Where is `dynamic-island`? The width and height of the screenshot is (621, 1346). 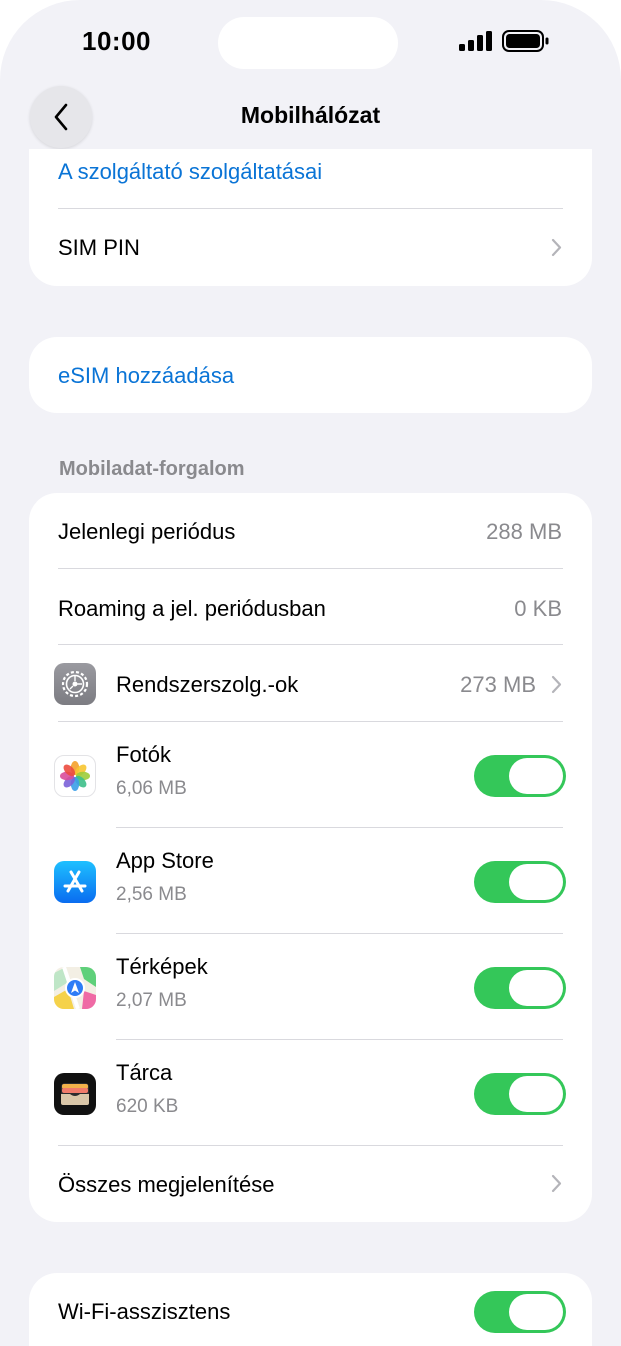
dynamic-island is located at coordinates (308, 43).